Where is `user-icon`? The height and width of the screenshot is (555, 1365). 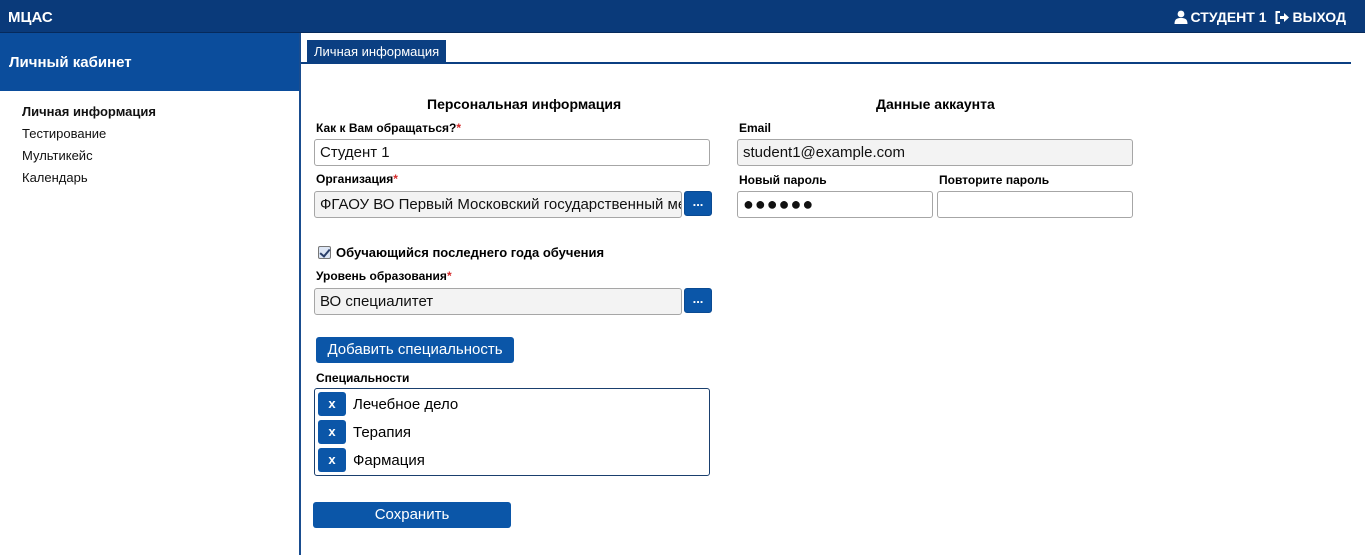
user-icon is located at coordinates (1181, 17).